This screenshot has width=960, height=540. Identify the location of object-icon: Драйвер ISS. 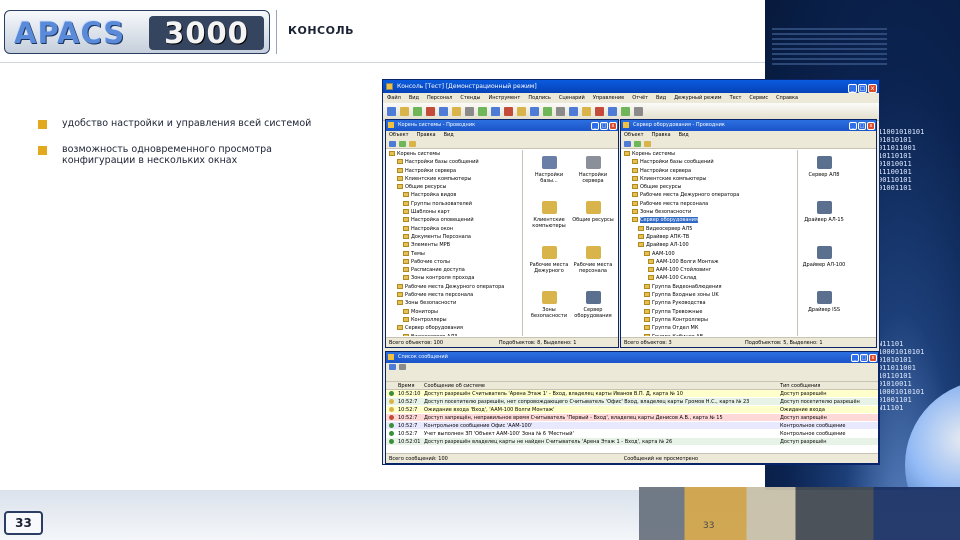
(824, 310).